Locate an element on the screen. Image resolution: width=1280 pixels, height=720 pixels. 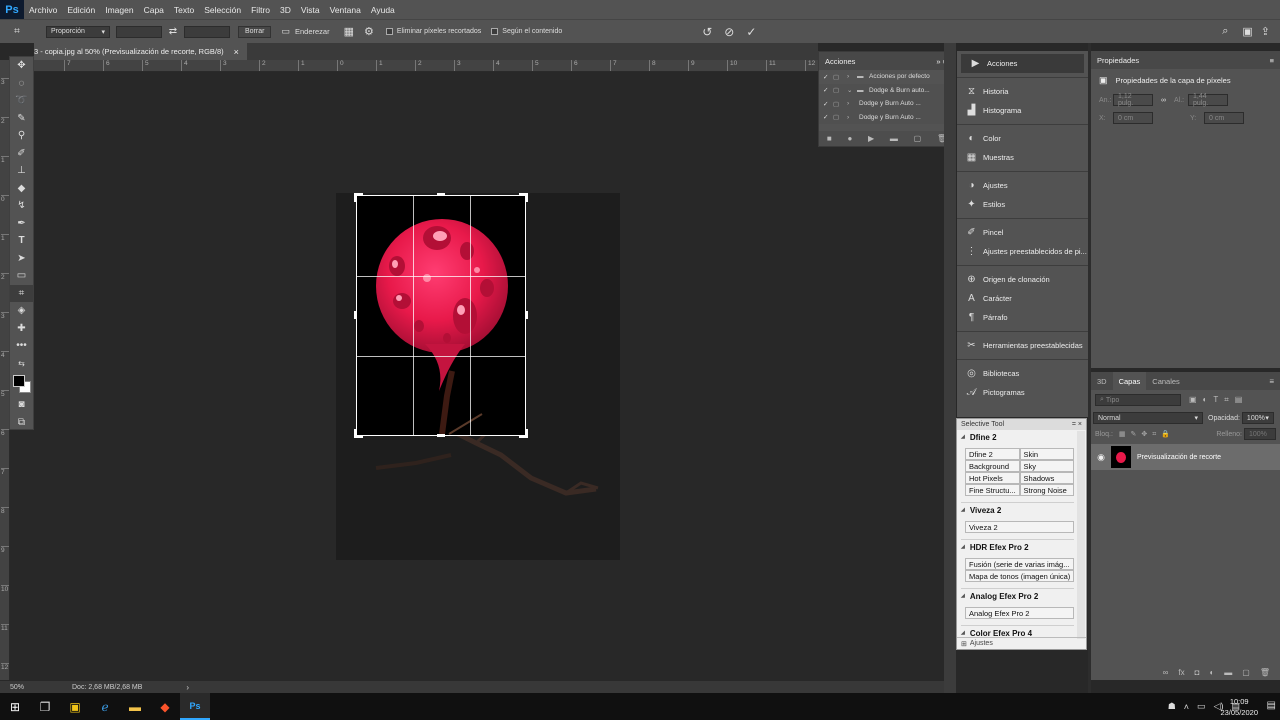
menu-item-ventana: Ventana is located at coordinates (345, 10).